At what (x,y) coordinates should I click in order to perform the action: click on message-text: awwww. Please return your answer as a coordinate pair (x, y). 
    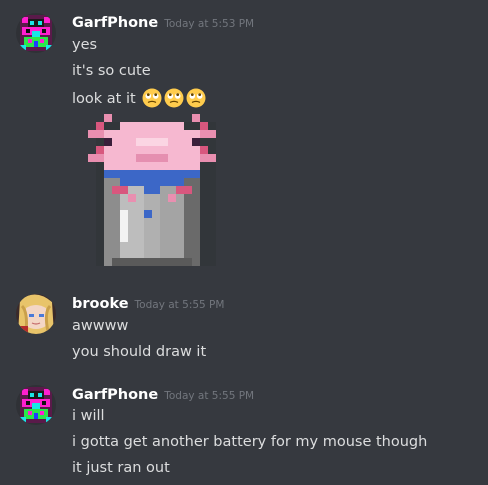
    Looking at the image, I should click on (100, 326).